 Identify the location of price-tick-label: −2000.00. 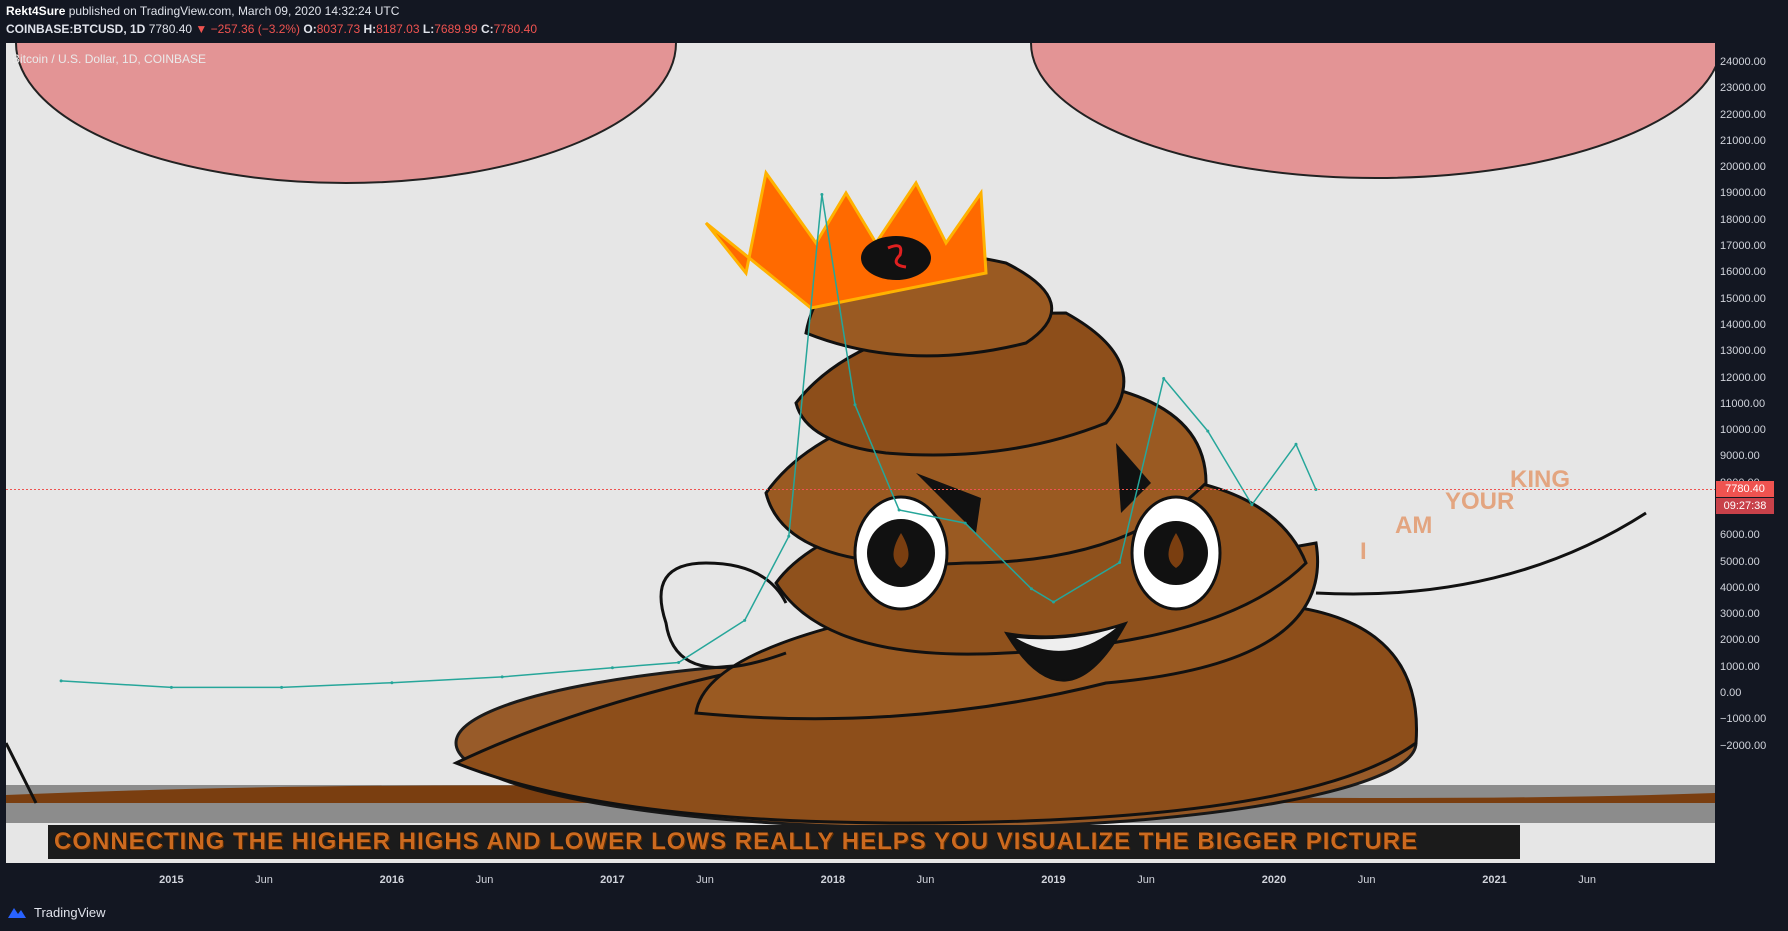
(1743, 745).